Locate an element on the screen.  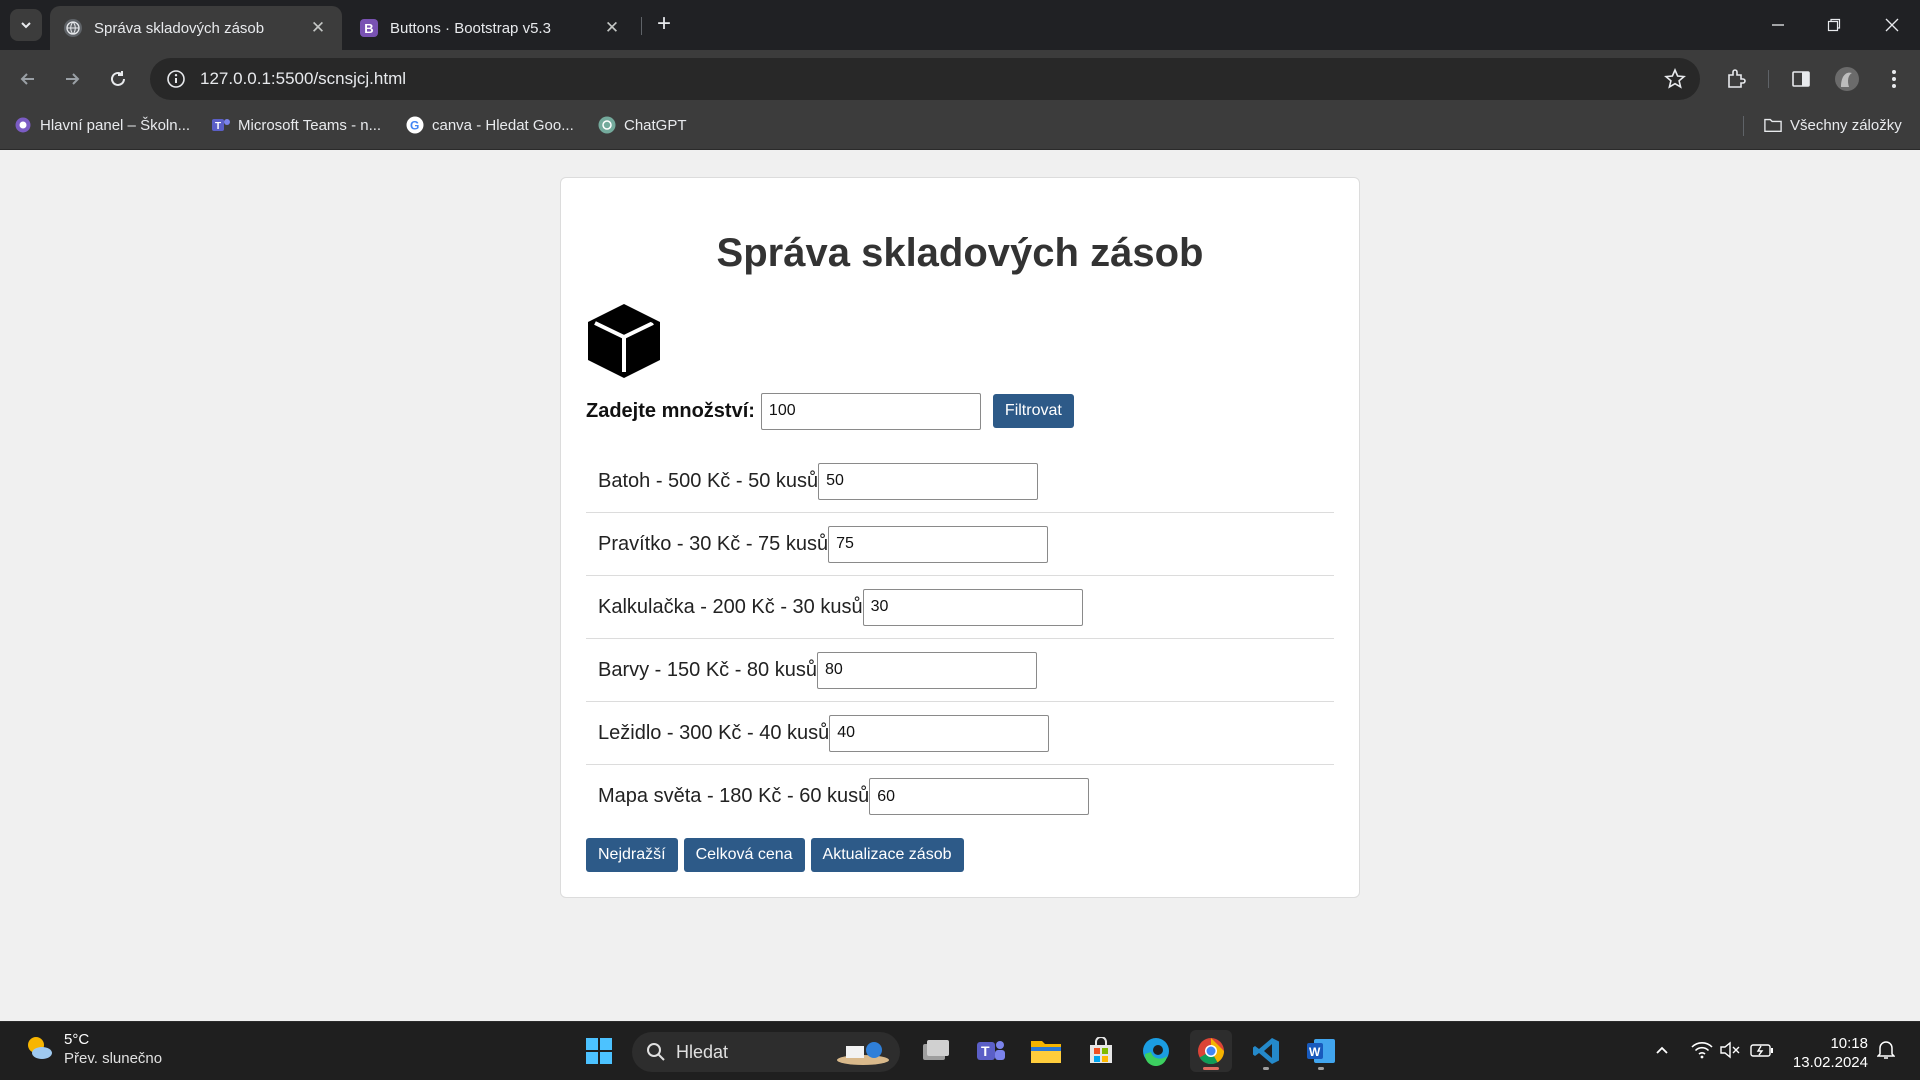
list-item: Pravítko - 30 Kč - 75 kusů is located at coordinates (960, 544).